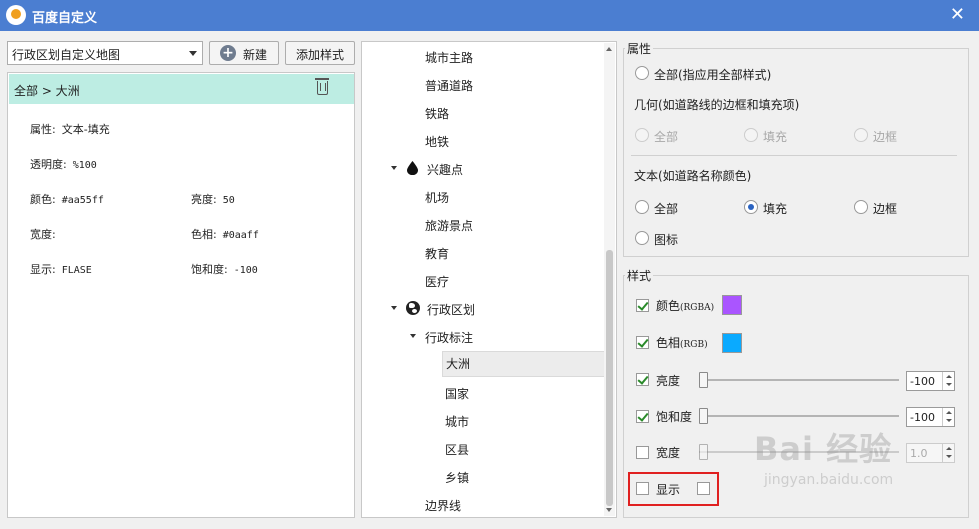 The width and height of the screenshot is (979, 529). Describe the element at coordinates (697, 308) in the screenshot. I see `color-label-suffix: (RGBA)` at that location.